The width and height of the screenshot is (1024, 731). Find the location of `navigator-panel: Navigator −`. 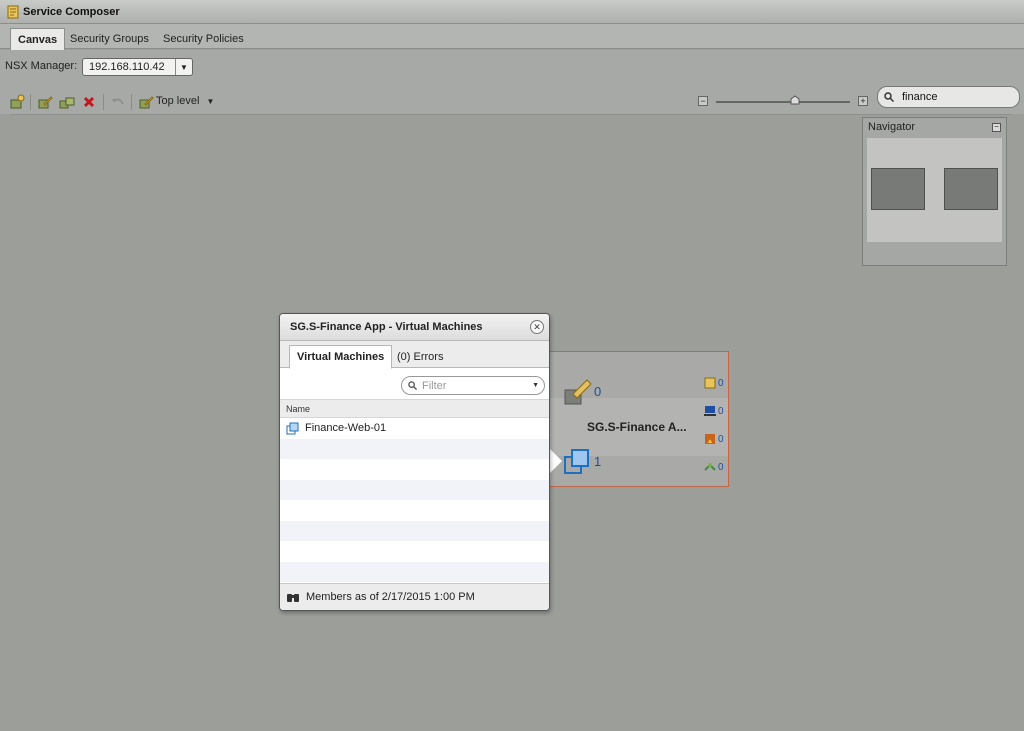

navigator-panel: Navigator − is located at coordinates (934, 191).